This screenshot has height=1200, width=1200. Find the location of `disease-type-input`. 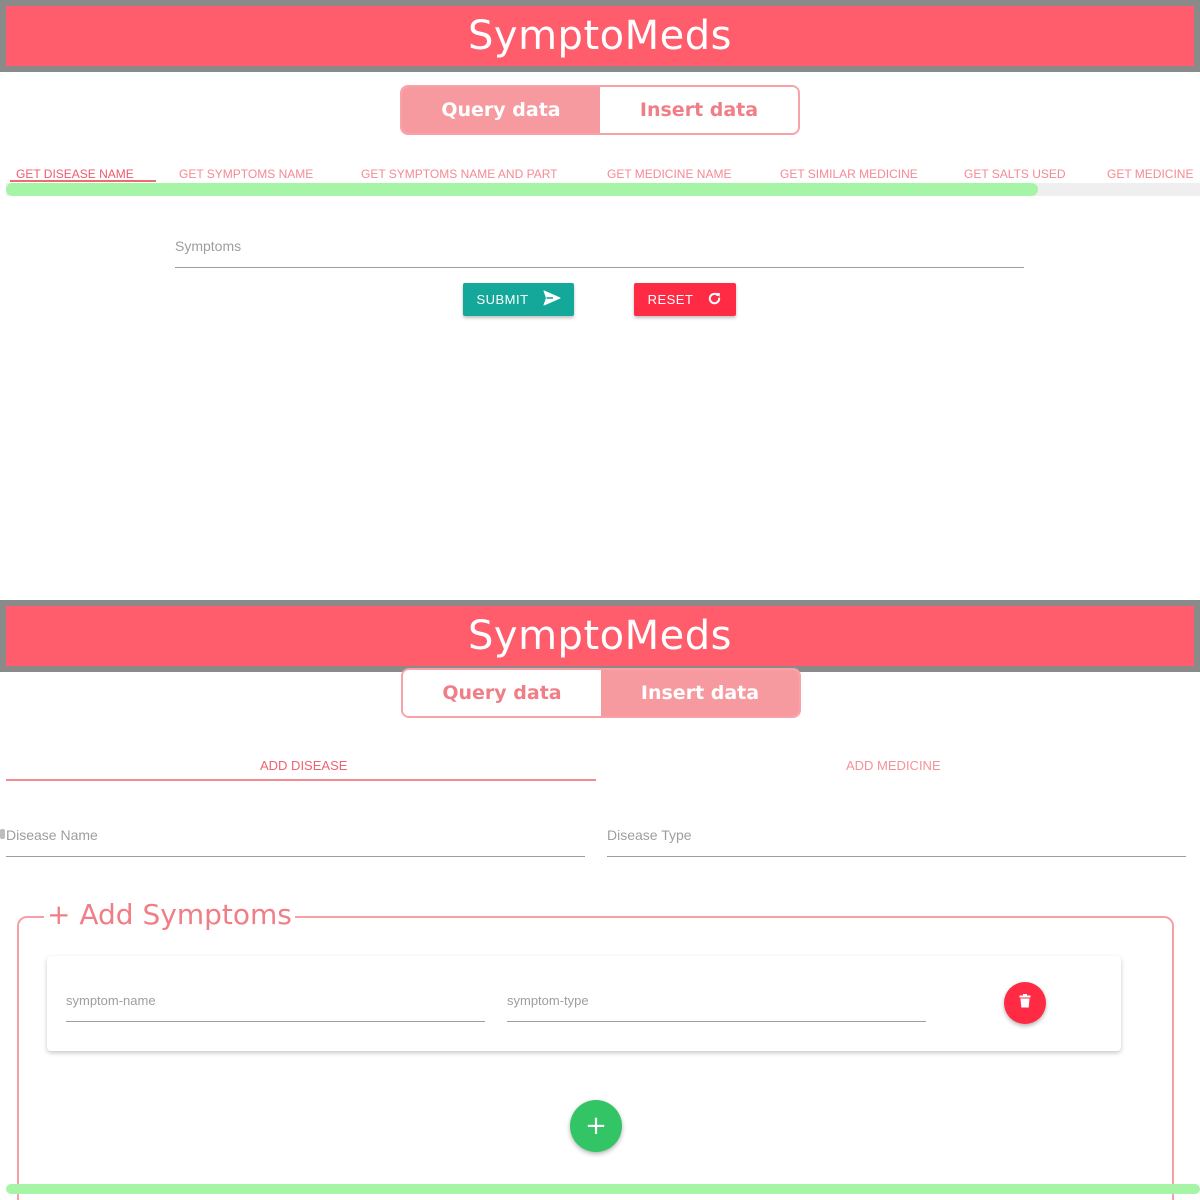

disease-type-input is located at coordinates (896, 835).